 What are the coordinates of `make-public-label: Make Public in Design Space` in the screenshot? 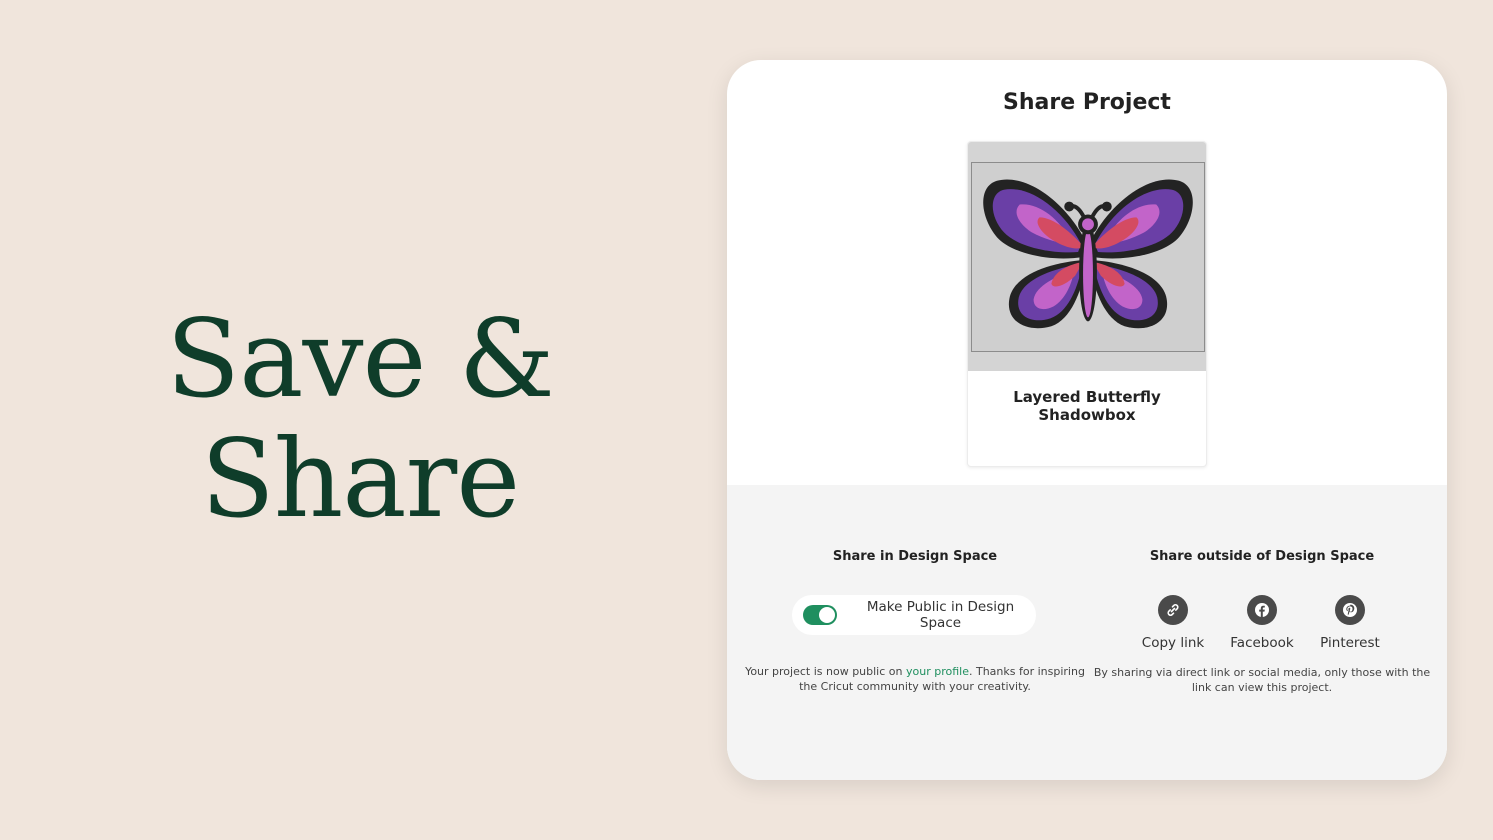 It's located at (940, 615).